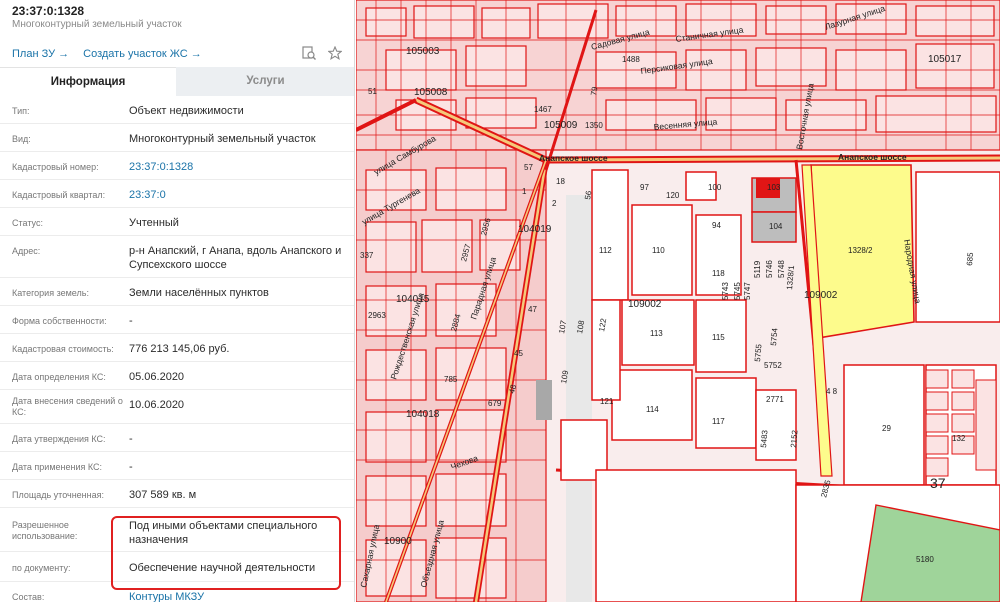 The image size is (1000, 602). I want to click on parcel-label: 118, so click(718, 273).